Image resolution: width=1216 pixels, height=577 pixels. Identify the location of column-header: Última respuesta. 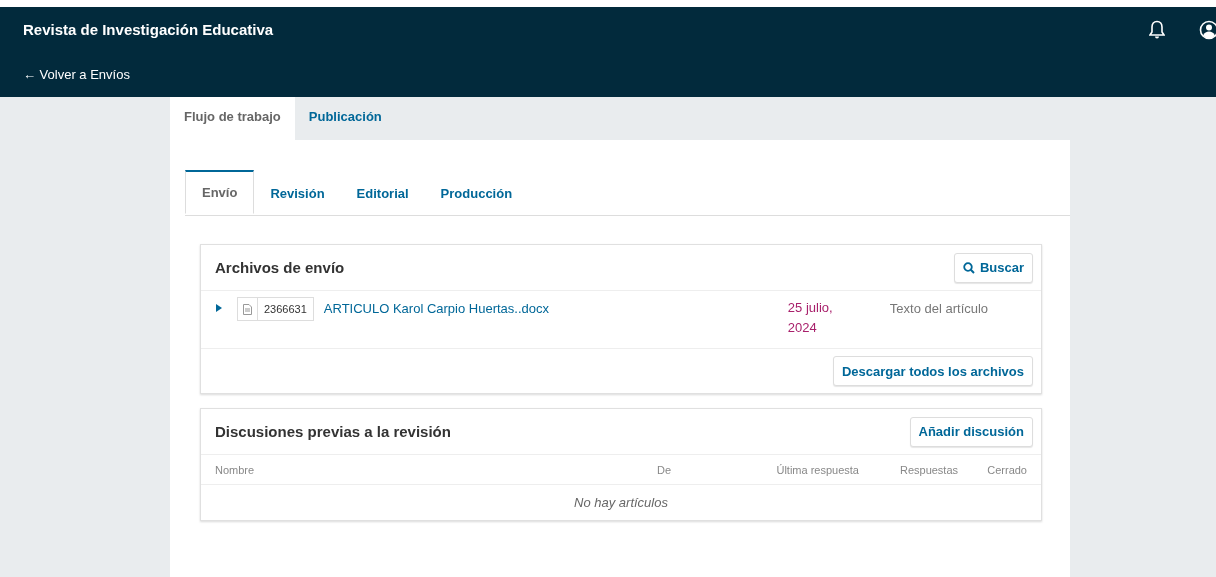
(817, 469).